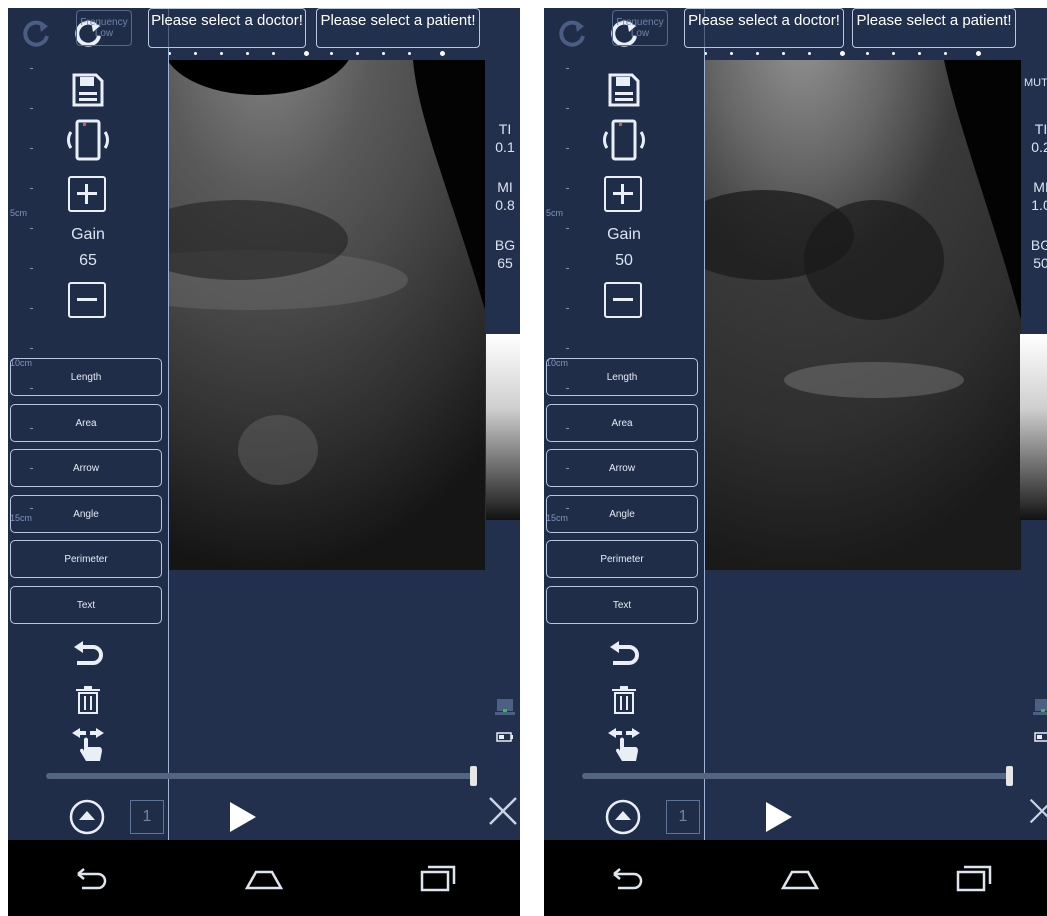  What do you see at coordinates (1035, 83) in the screenshot?
I see `mode-label: MUT` at bounding box center [1035, 83].